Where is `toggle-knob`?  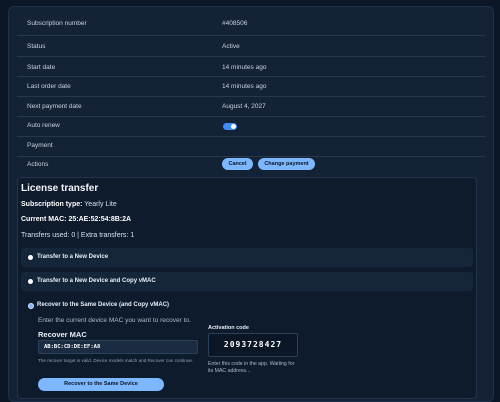 toggle-knob is located at coordinates (233, 126).